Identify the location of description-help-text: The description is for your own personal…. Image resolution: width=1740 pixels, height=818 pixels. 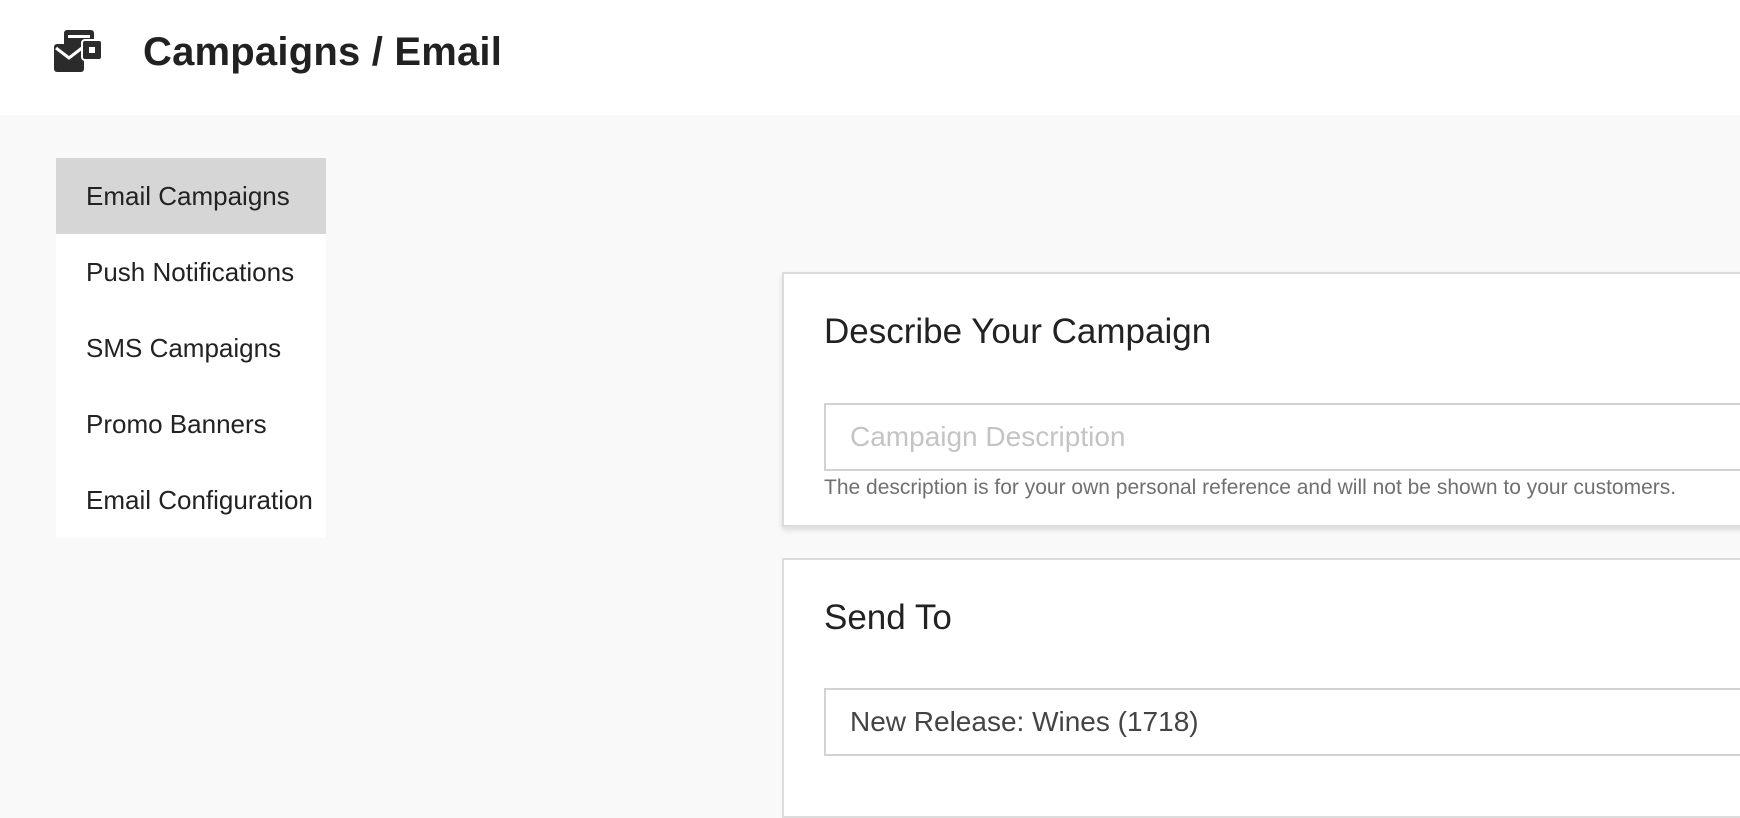
(1250, 487).